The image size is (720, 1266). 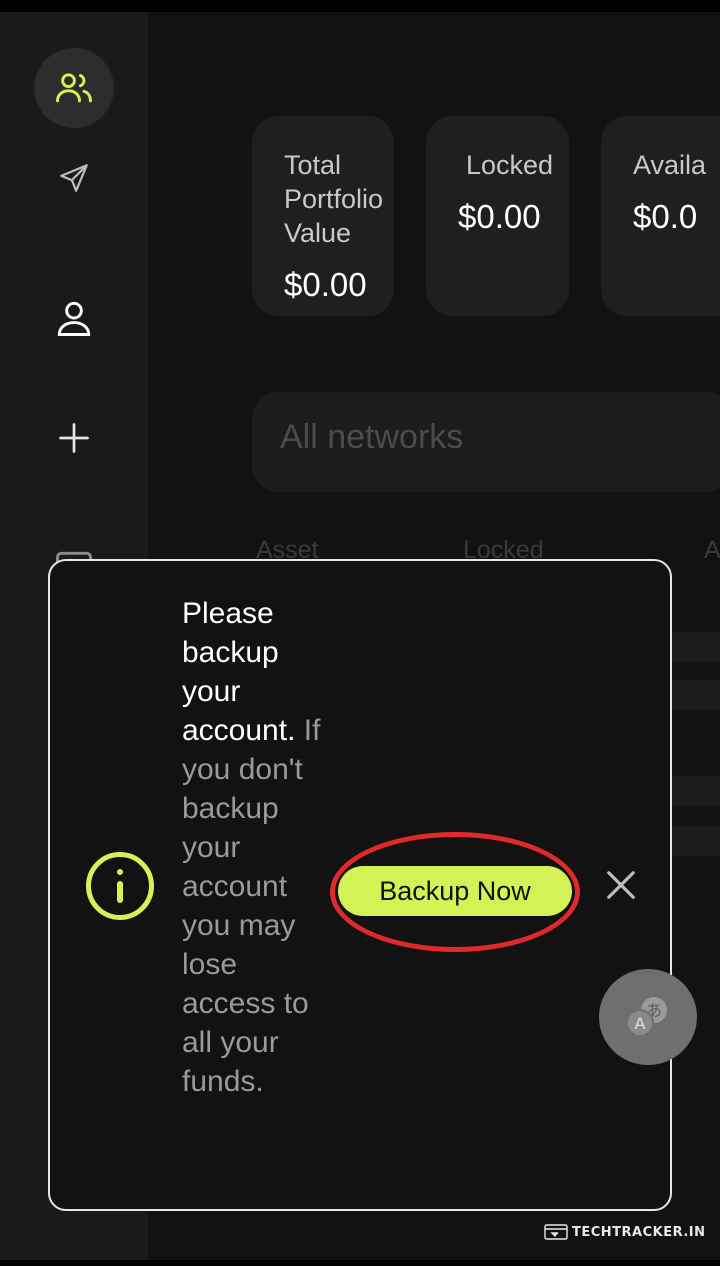 What do you see at coordinates (670, 165) in the screenshot?
I see `card-label: Availa` at bounding box center [670, 165].